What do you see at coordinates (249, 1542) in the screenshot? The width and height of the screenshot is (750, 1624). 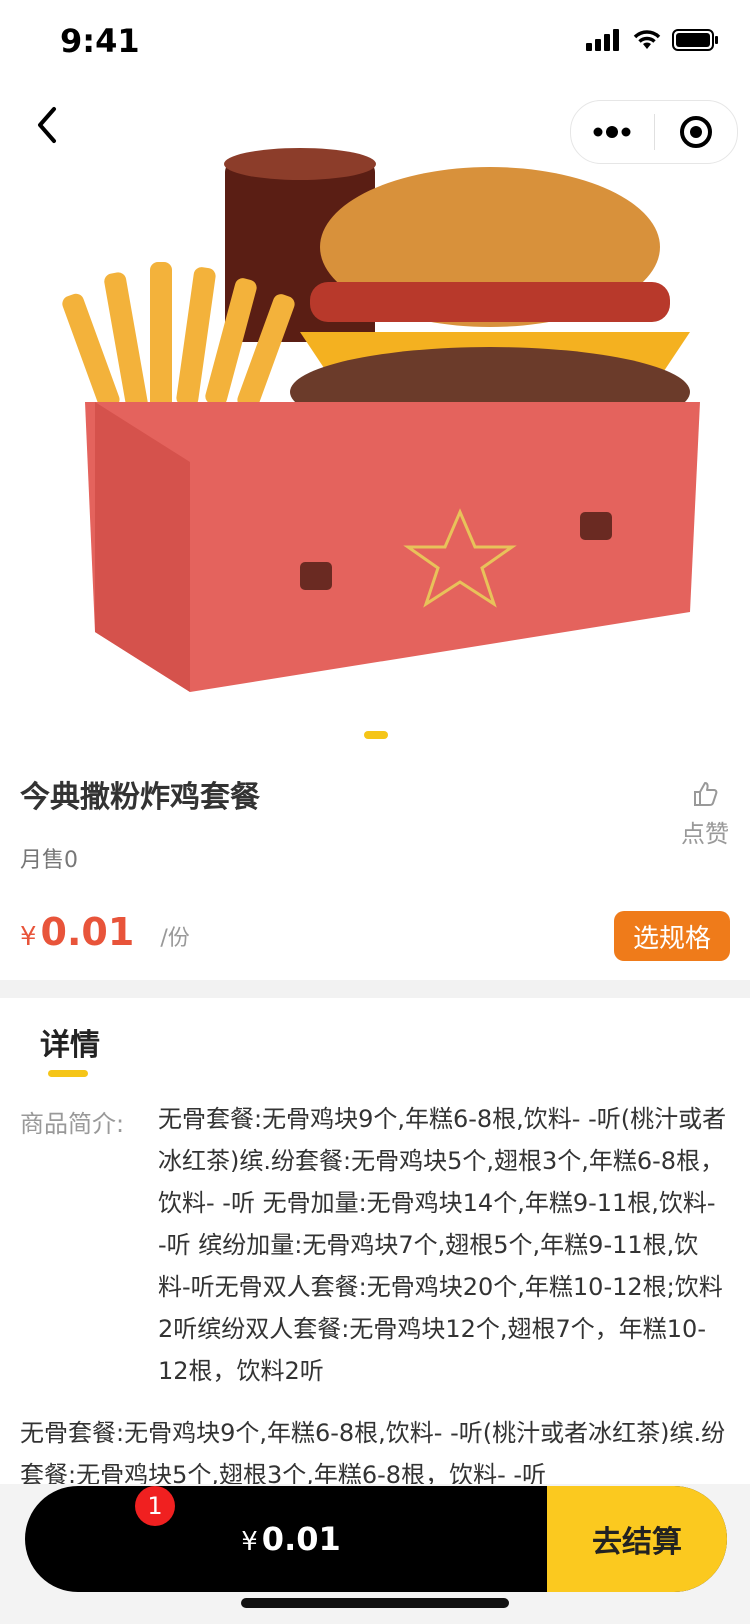 I see `cart-currency-symbol: ¥` at bounding box center [249, 1542].